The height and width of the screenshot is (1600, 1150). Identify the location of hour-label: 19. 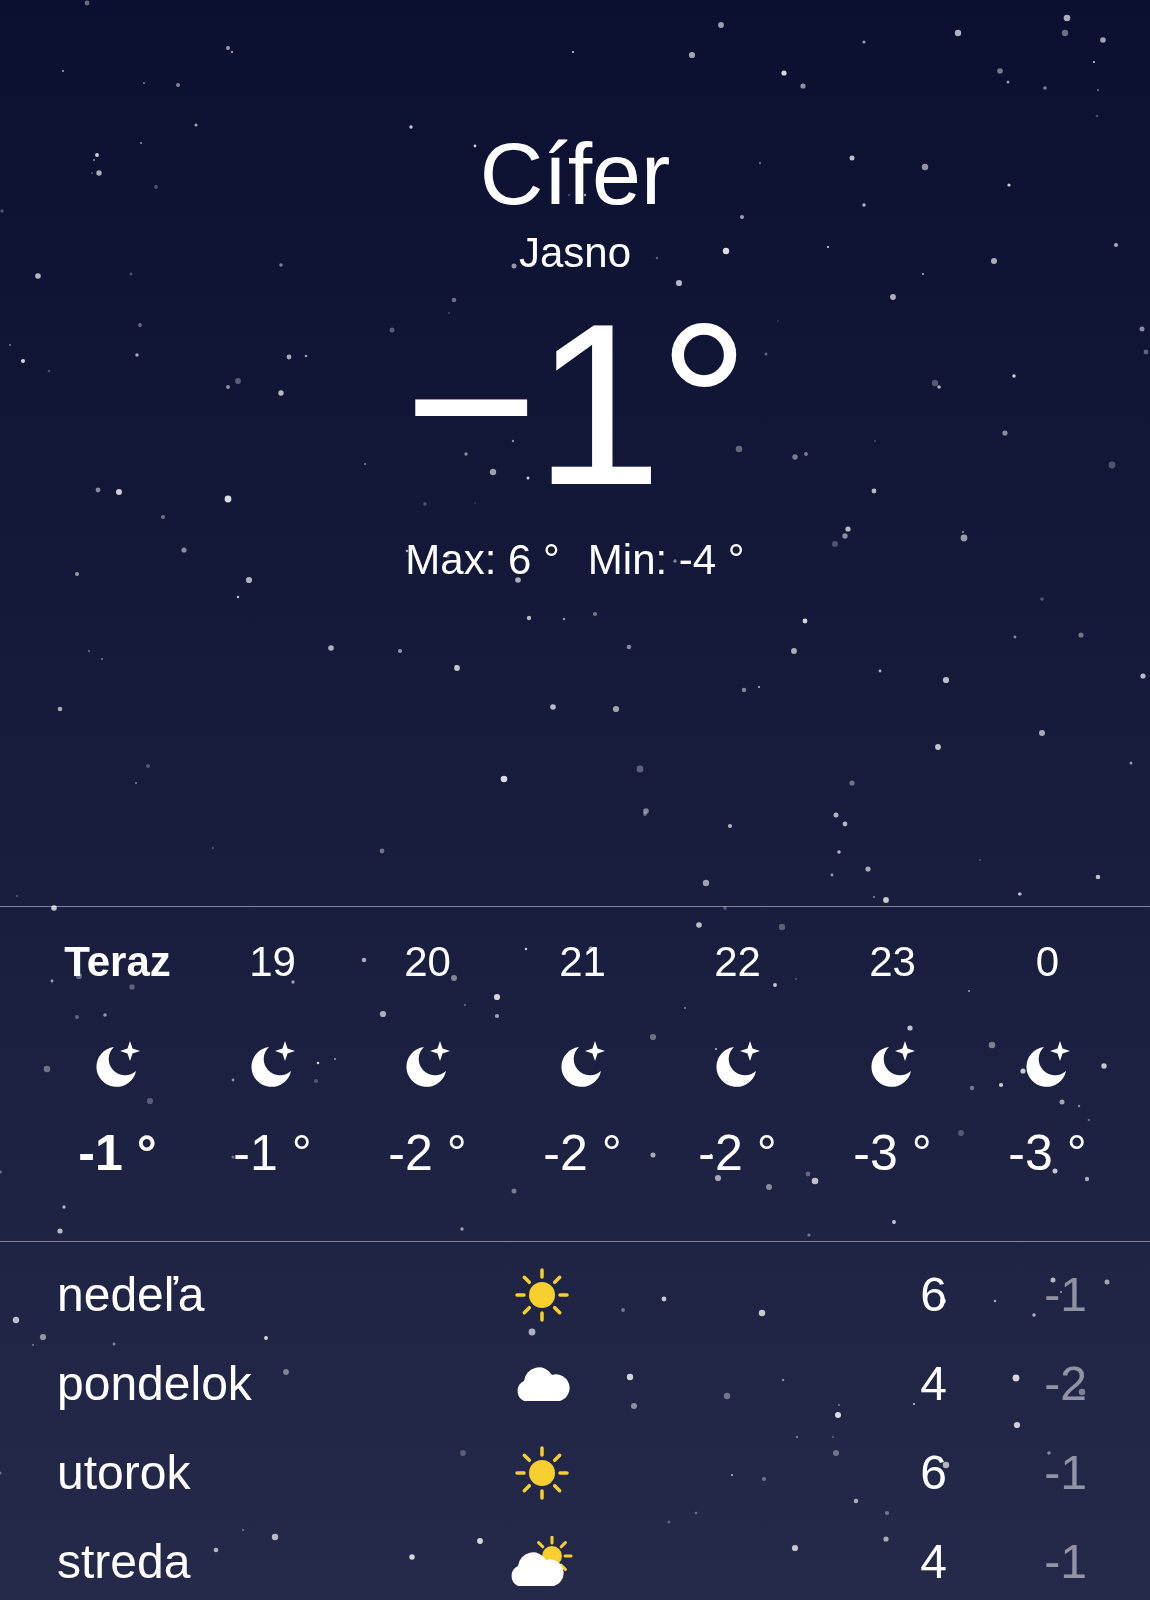
(272, 962).